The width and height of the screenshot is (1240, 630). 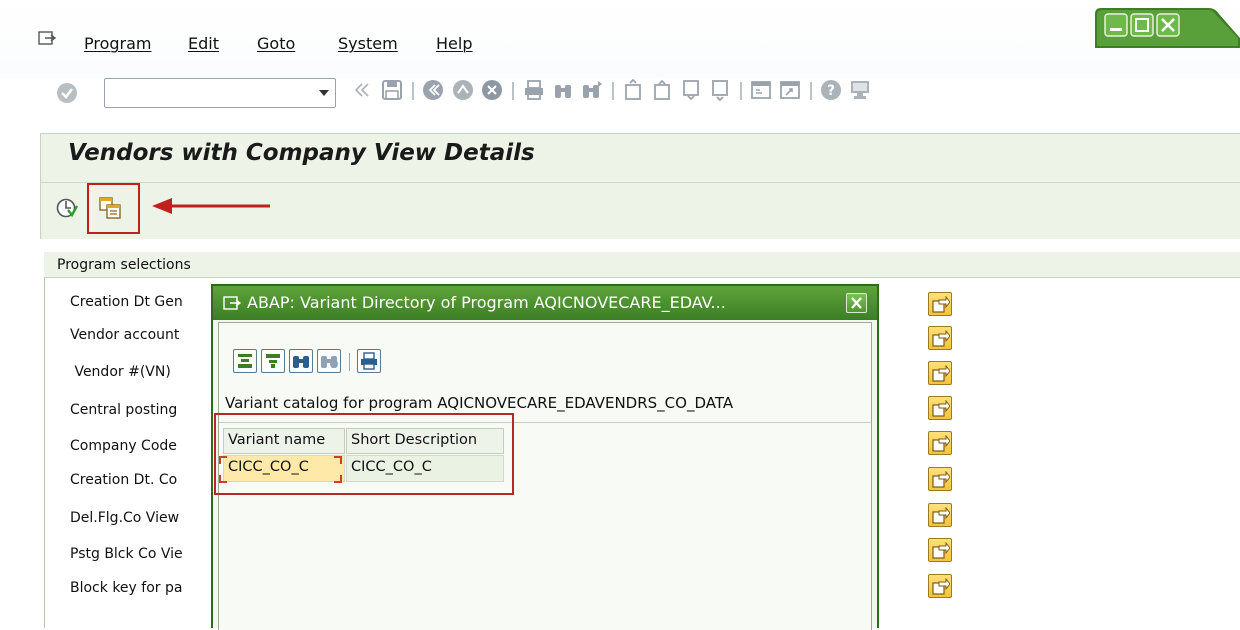 I want to click on field-label-vendor-account: Vendor account, so click(x=125, y=335).